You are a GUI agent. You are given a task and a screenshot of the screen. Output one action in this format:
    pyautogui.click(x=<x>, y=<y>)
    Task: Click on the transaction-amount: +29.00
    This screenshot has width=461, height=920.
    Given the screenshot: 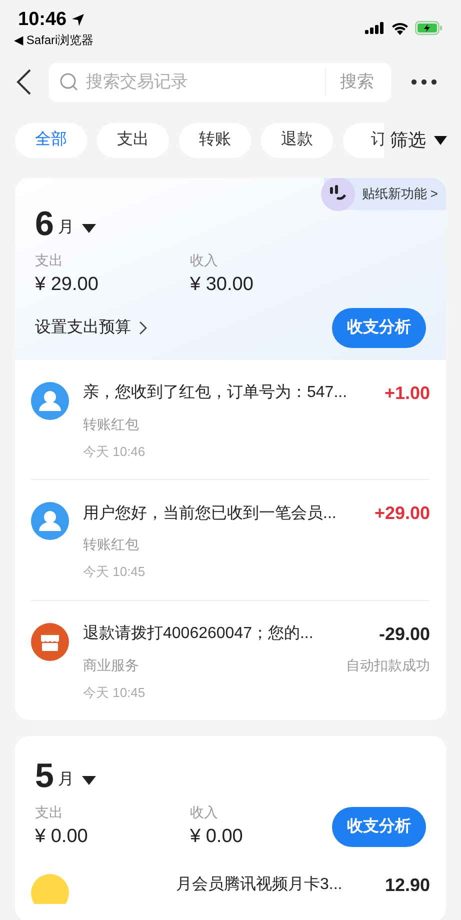 What is the action you would take?
    pyautogui.click(x=402, y=513)
    